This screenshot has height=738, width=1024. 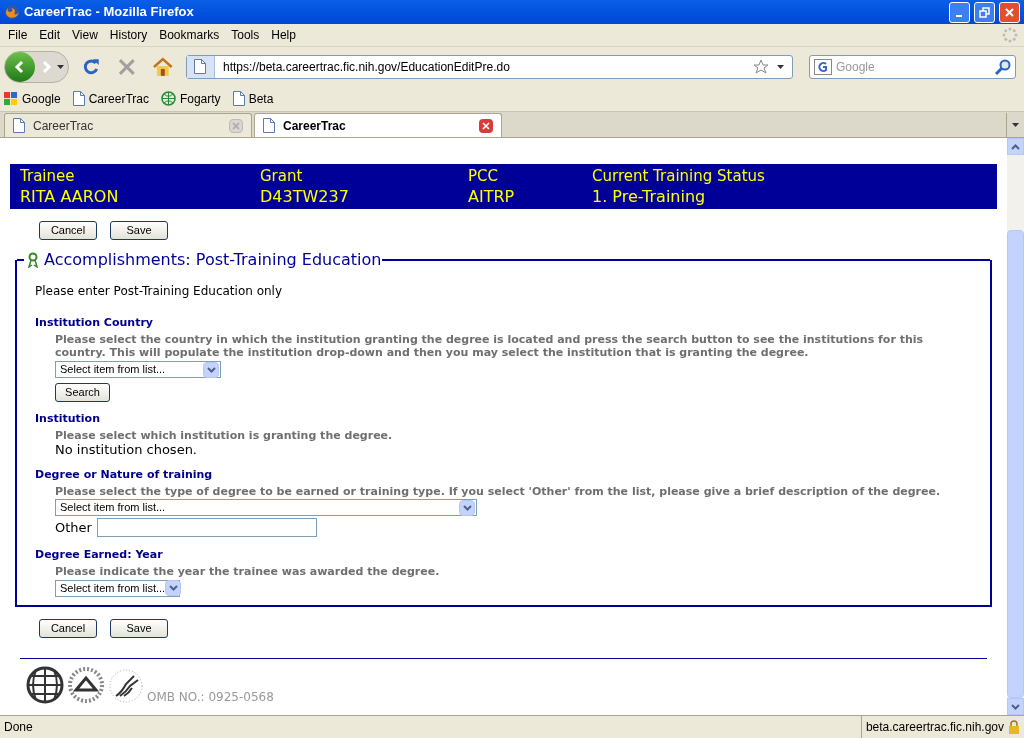 What do you see at coordinates (190, 98) in the screenshot?
I see `bookmark-item: Fogarty` at bounding box center [190, 98].